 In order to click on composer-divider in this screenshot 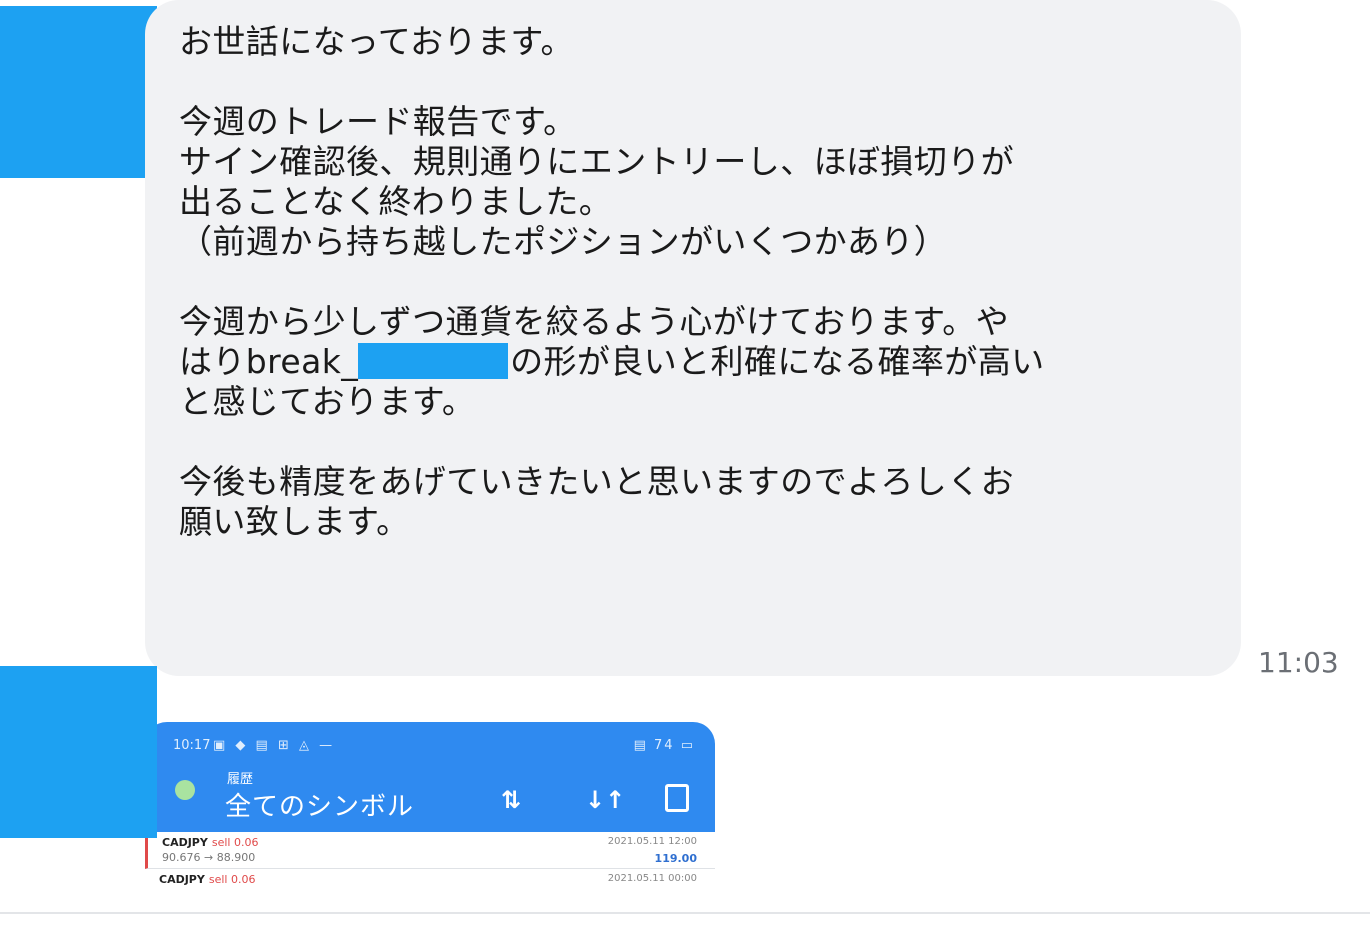, I will do `click(685, 913)`.